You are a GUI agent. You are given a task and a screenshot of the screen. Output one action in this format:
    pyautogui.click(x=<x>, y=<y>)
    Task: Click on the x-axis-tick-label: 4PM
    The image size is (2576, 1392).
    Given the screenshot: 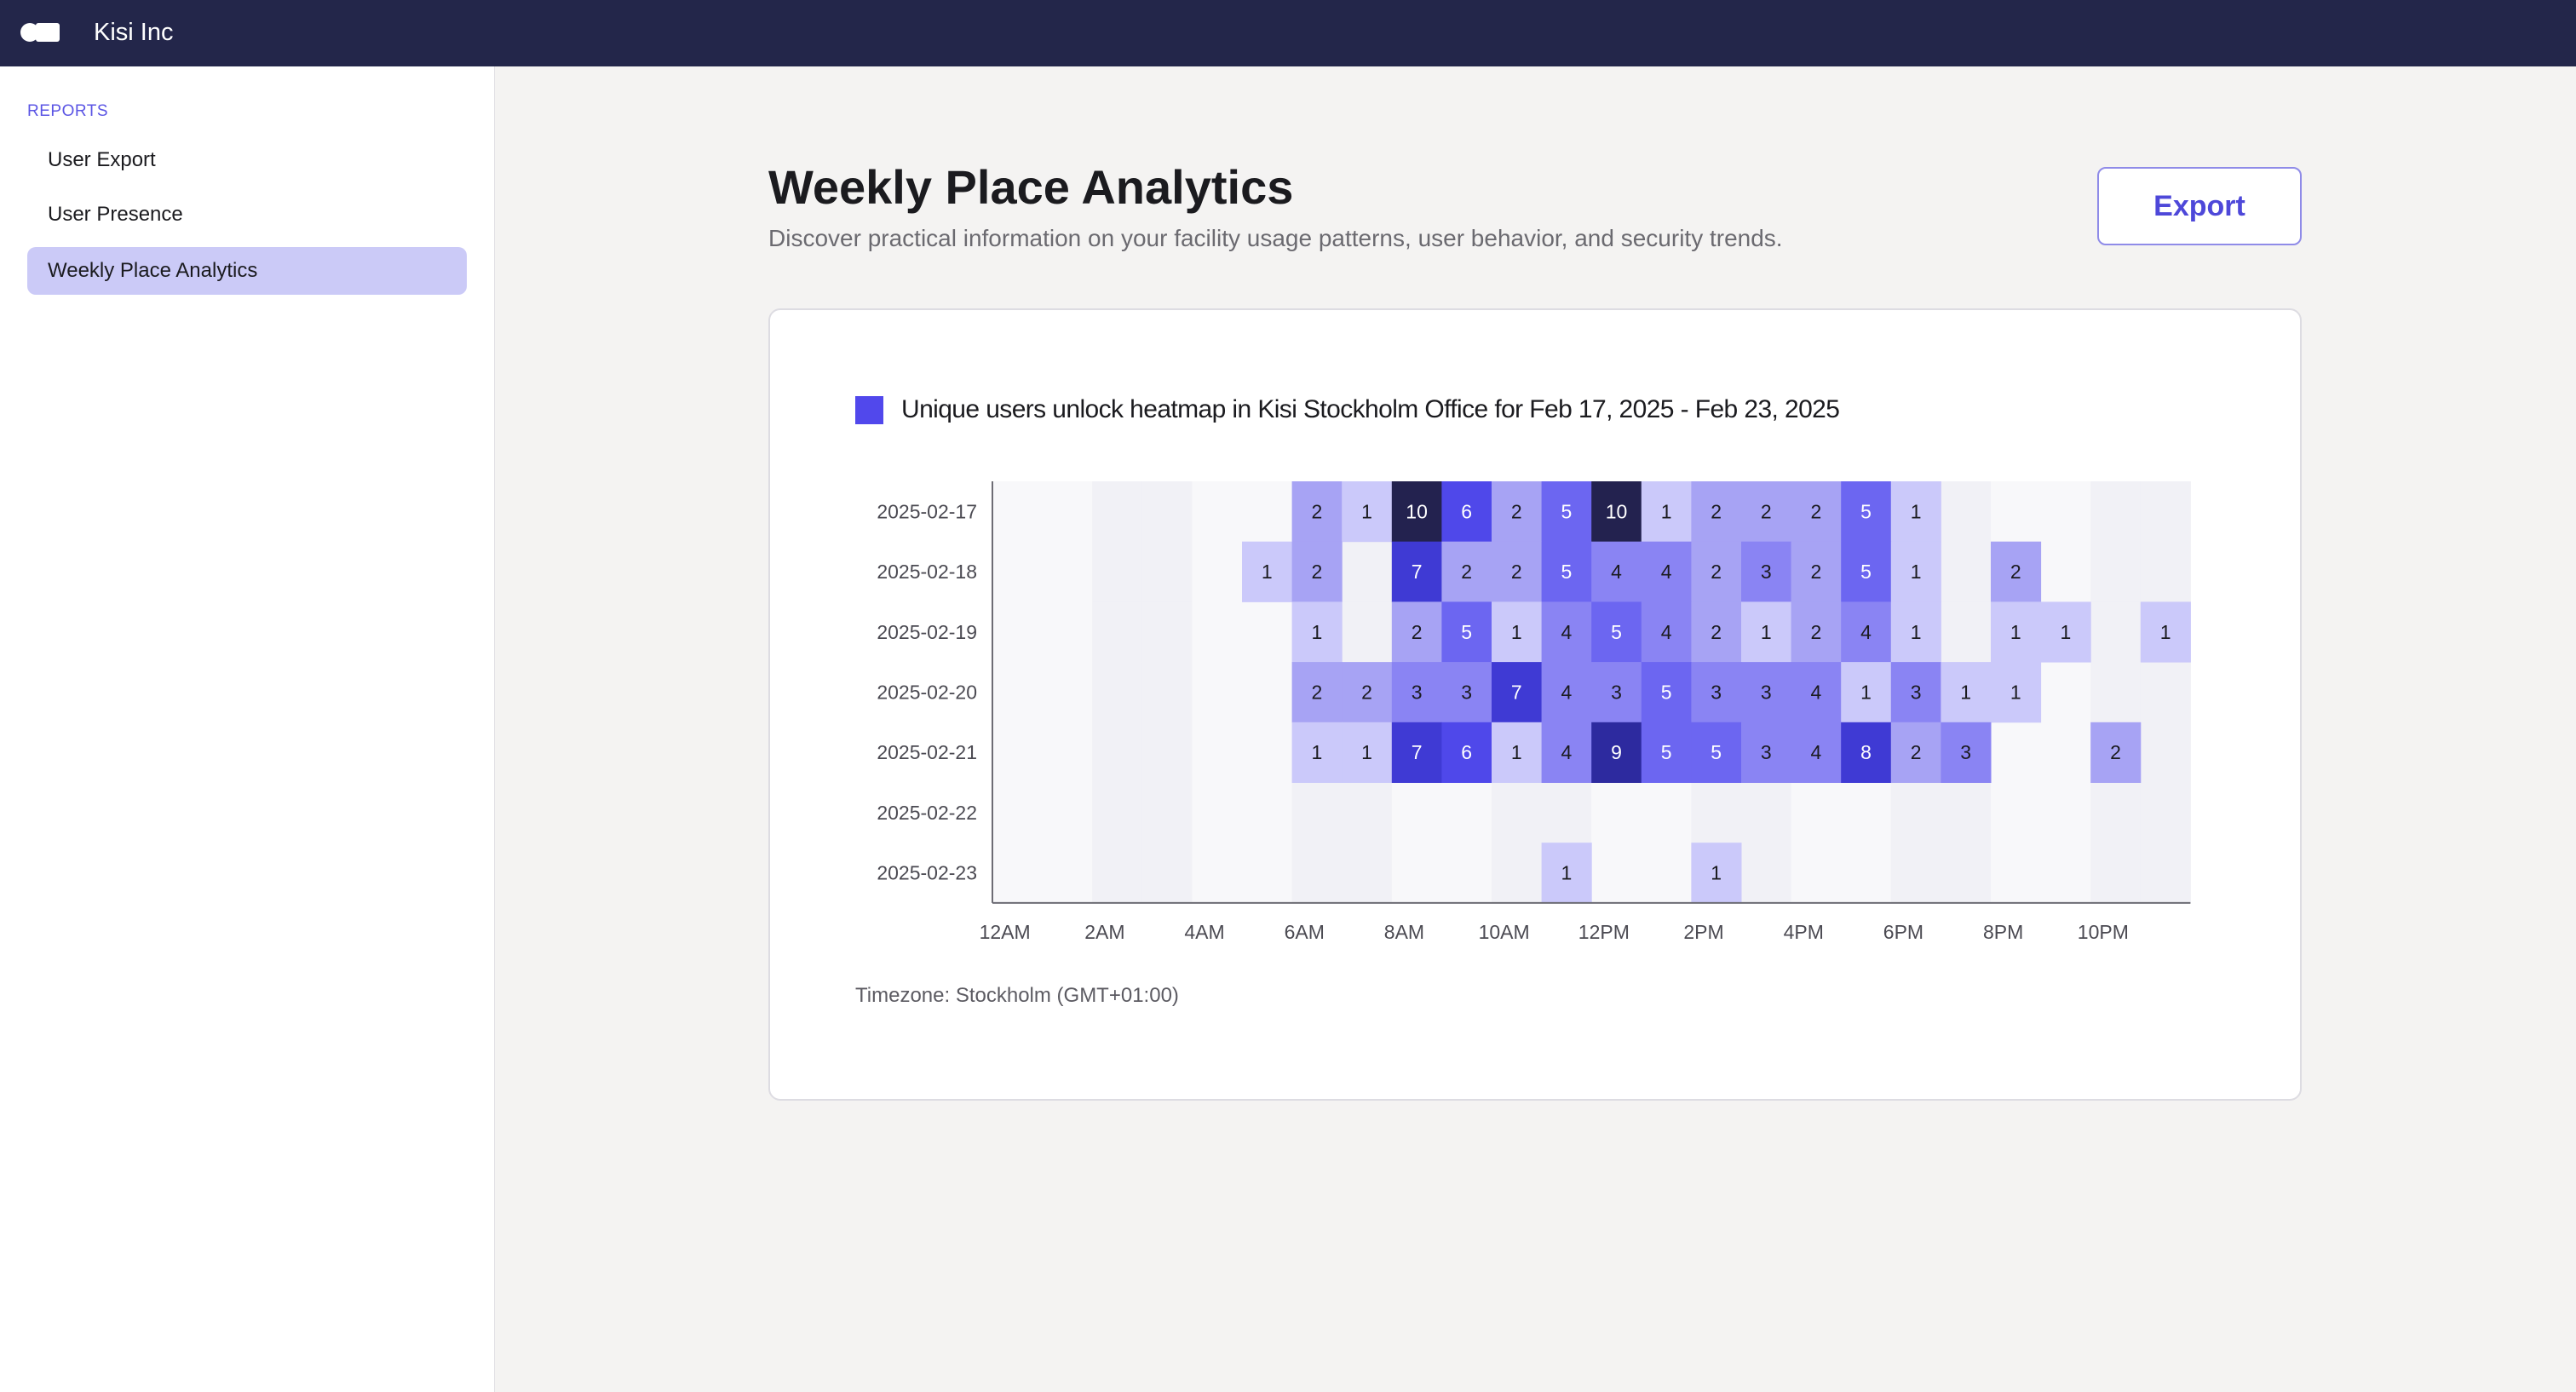 What is the action you would take?
    pyautogui.click(x=1804, y=932)
    